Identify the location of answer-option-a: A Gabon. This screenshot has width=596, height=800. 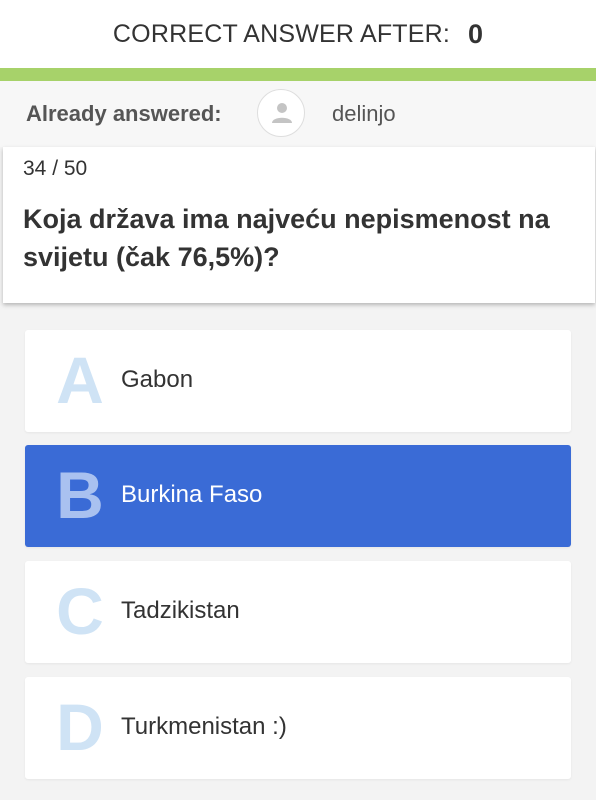
(298, 381).